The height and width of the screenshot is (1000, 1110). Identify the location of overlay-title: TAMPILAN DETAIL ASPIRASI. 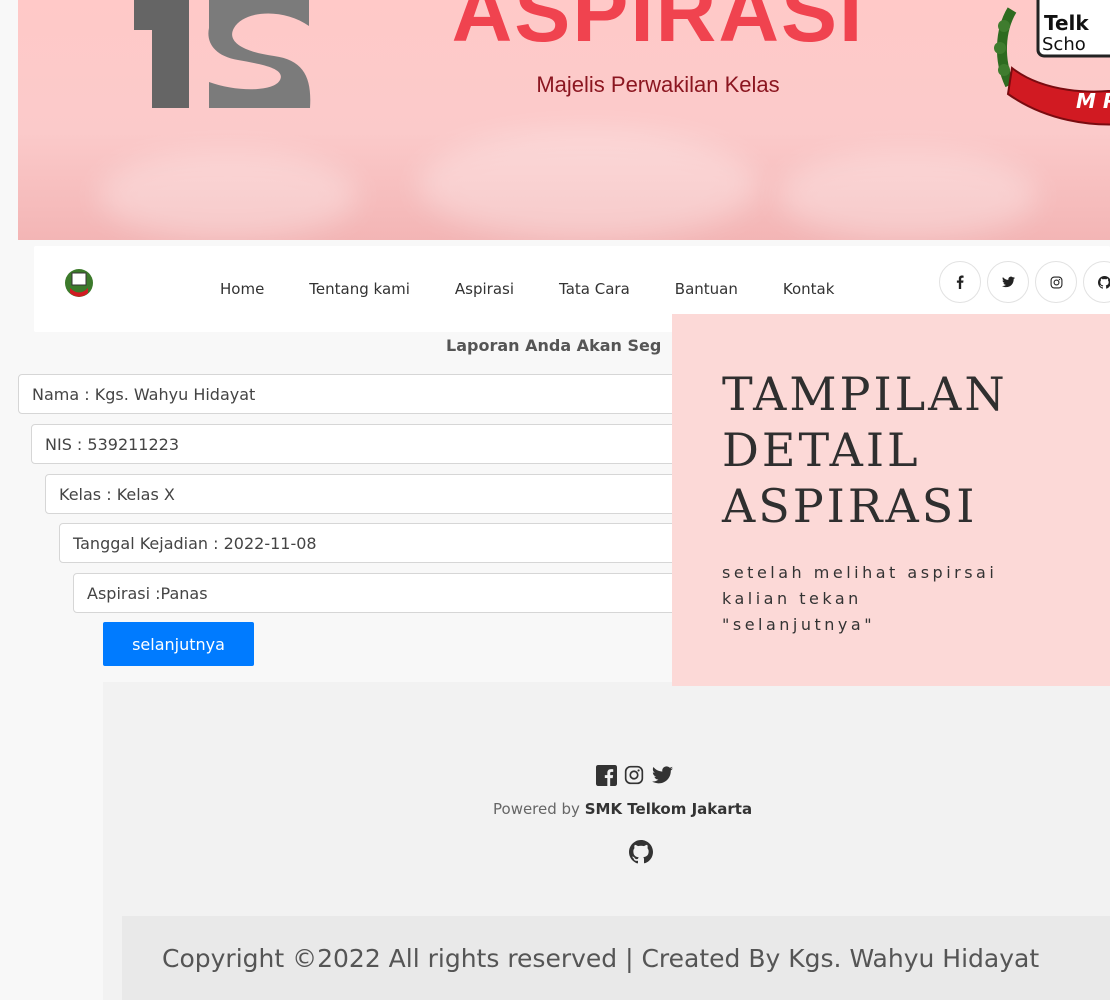
(902, 450).